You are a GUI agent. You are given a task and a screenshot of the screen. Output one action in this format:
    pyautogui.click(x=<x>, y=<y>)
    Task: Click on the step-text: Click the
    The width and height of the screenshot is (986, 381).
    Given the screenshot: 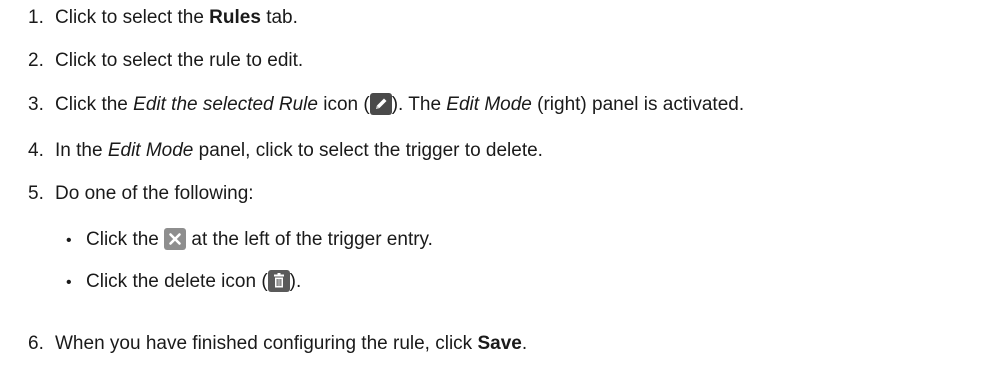 What is the action you would take?
    pyautogui.click(x=94, y=104)
    